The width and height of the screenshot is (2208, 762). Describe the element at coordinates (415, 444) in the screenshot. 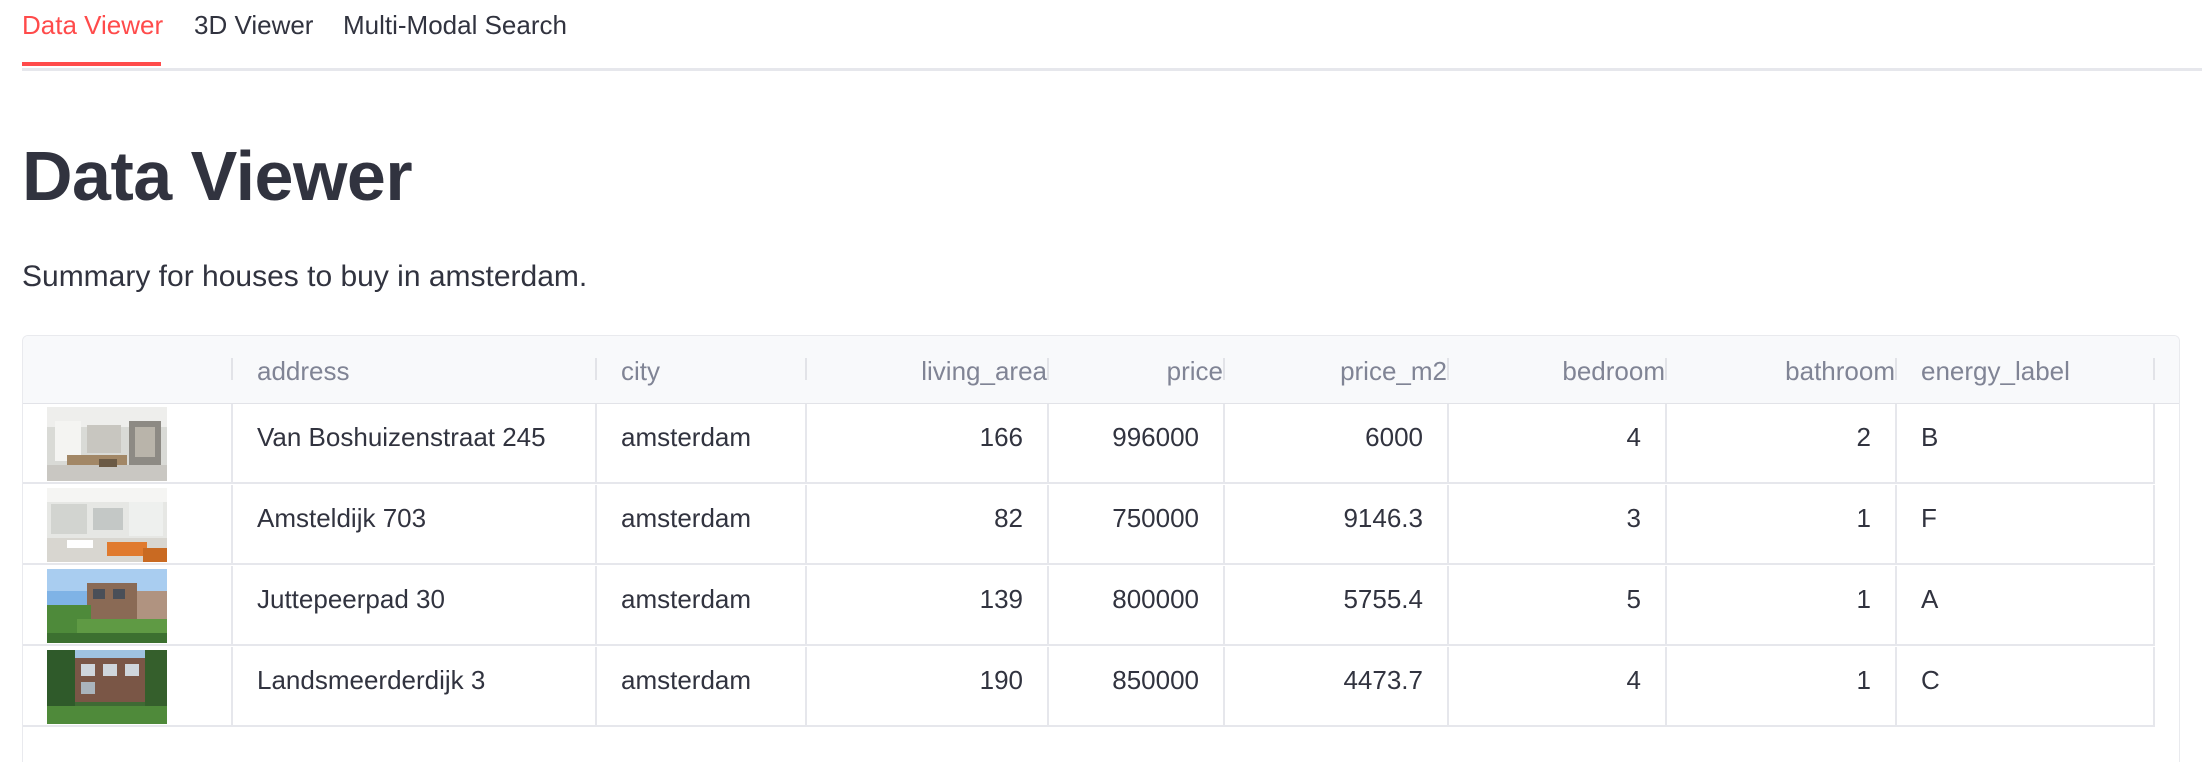

I see `address-cell: Van Boshuizenstraat 245` at that location.